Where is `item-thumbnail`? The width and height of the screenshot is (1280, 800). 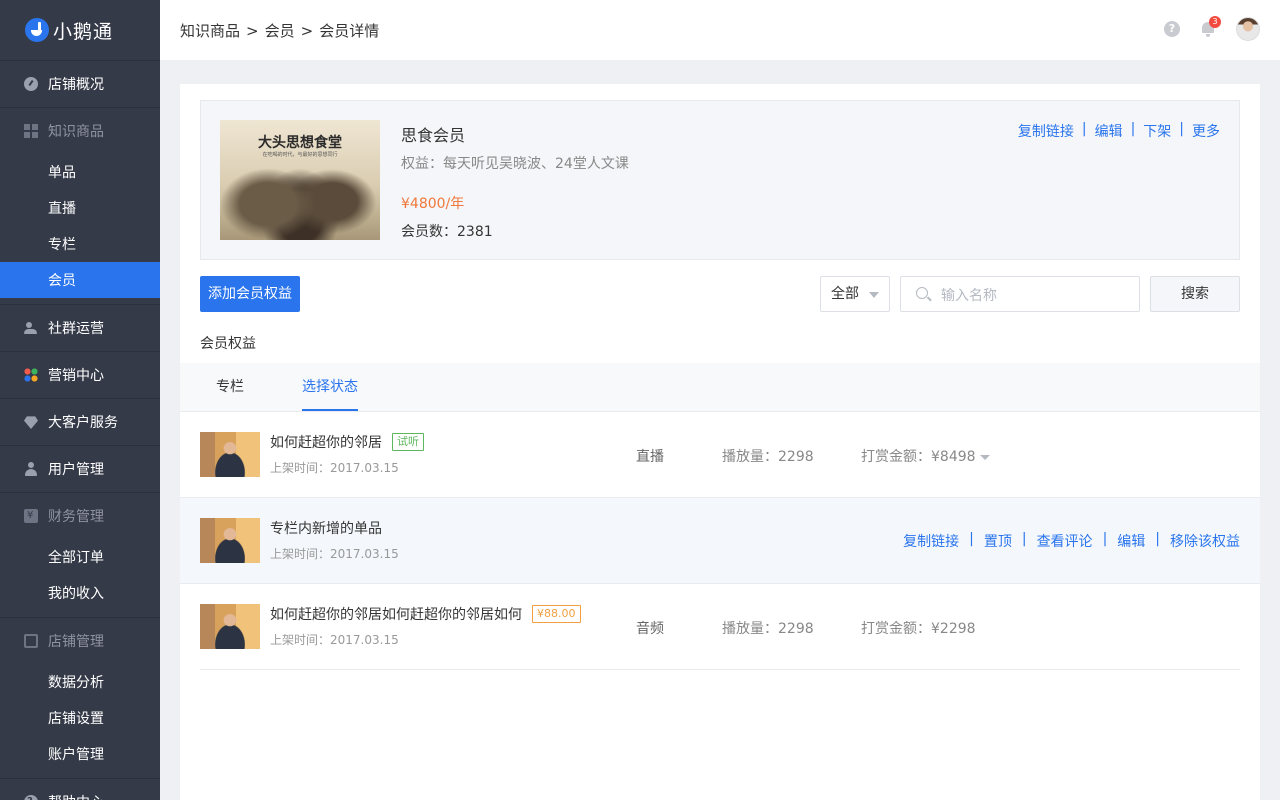
item-thumbnail is located at coordinates (230, 626).